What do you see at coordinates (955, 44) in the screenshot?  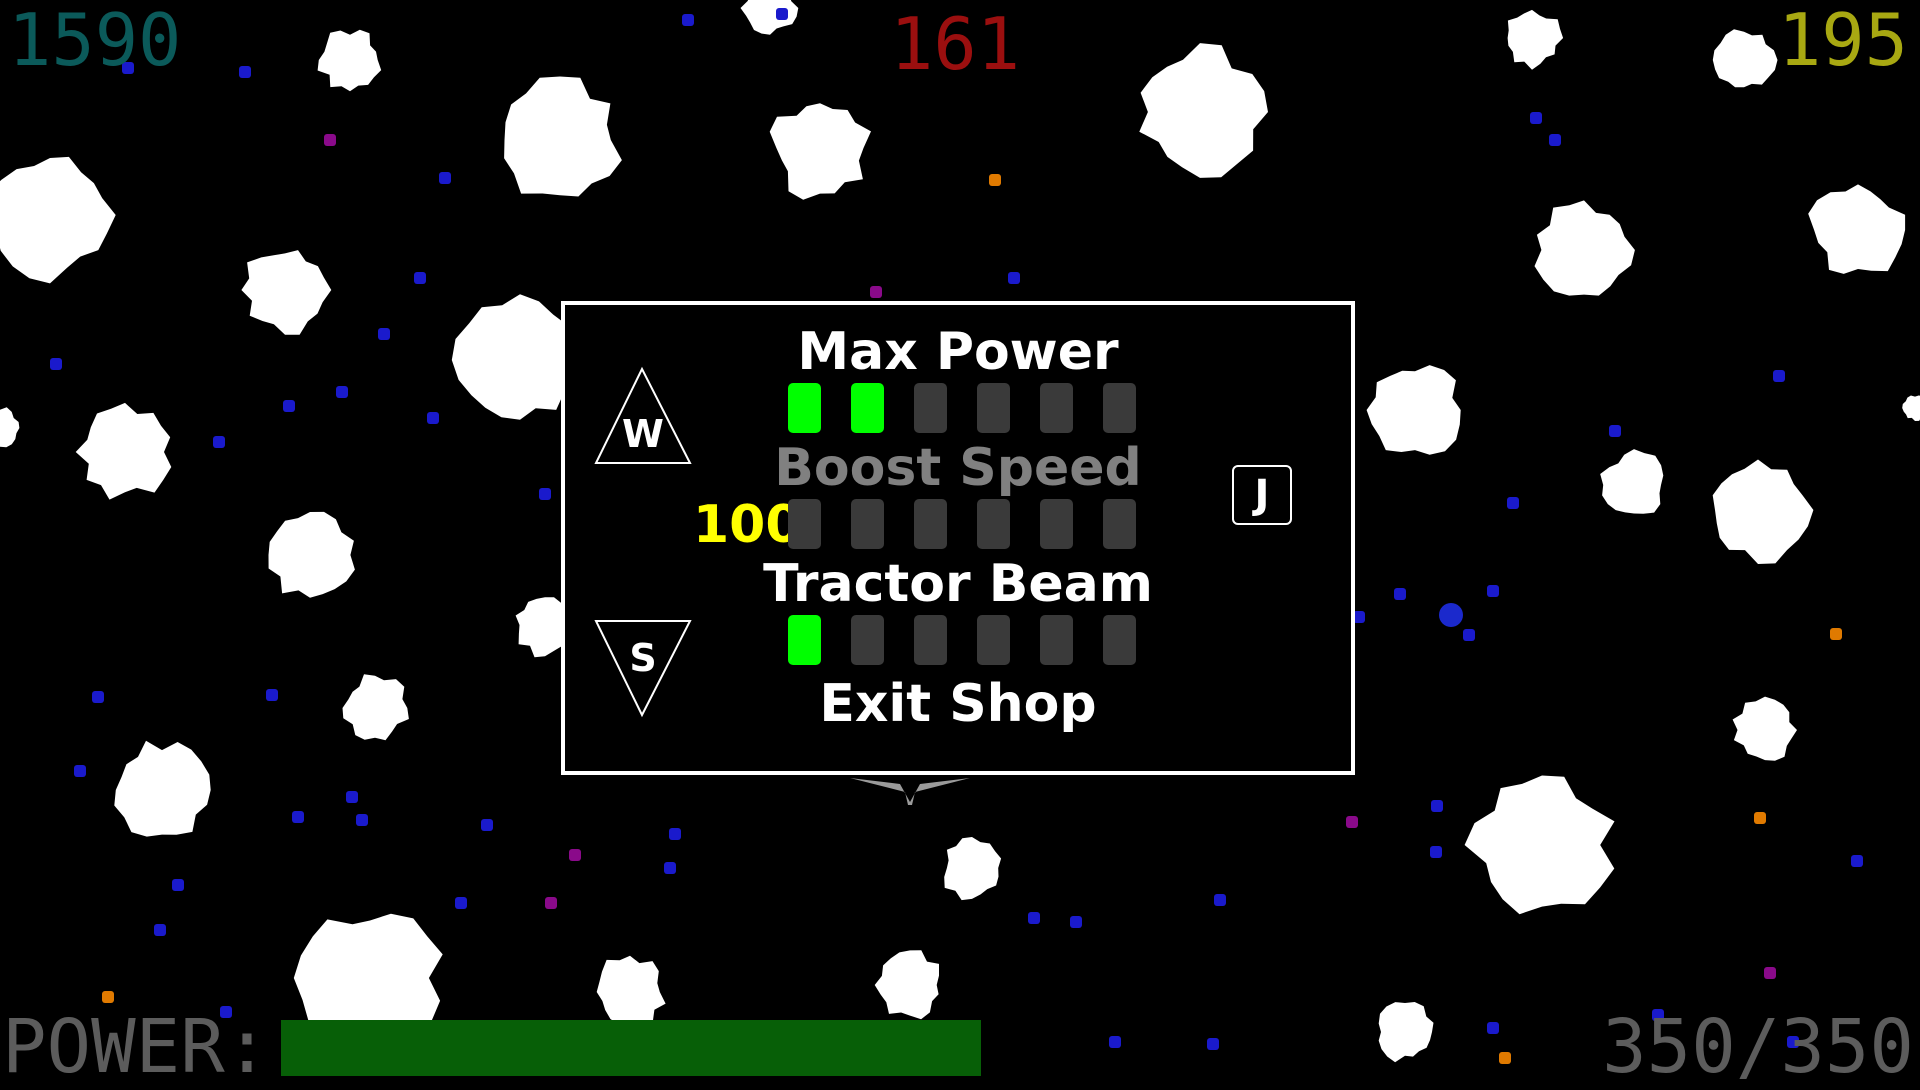 I see `timer-counter: 161` at bounding box center [955, 44].